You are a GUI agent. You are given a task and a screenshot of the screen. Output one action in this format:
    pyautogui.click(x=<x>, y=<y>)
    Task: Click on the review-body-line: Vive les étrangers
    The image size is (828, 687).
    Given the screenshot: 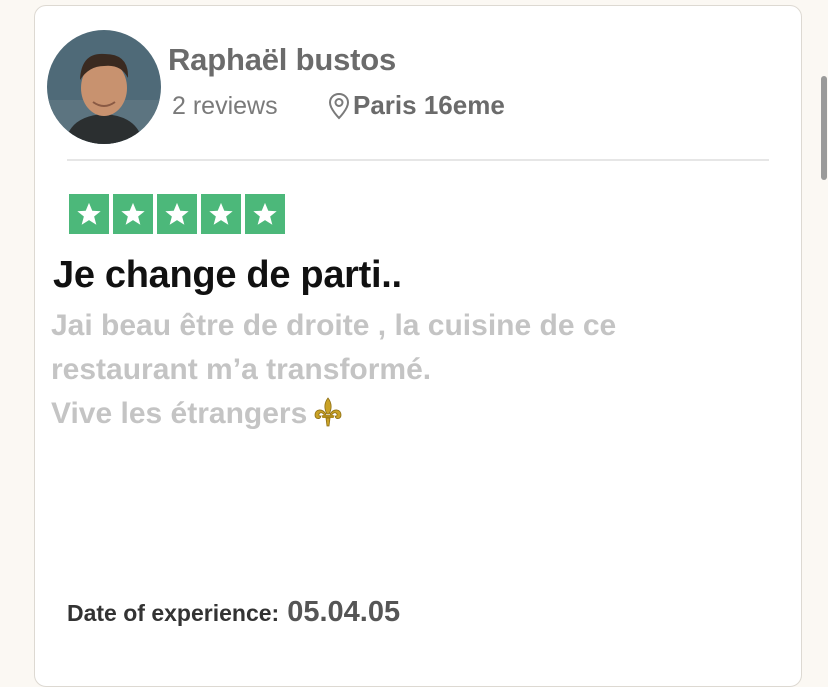 What is the action you would take?
    pyautogui.click(x=401, y=417)
    